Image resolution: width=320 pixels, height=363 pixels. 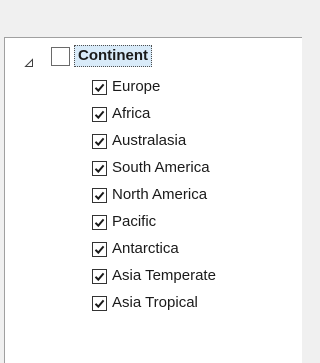 What do you see at coordinates (155, 302) in the screenshot?
I see `tree-item-label: Asia Tropical` at bounding box center [155, 302].